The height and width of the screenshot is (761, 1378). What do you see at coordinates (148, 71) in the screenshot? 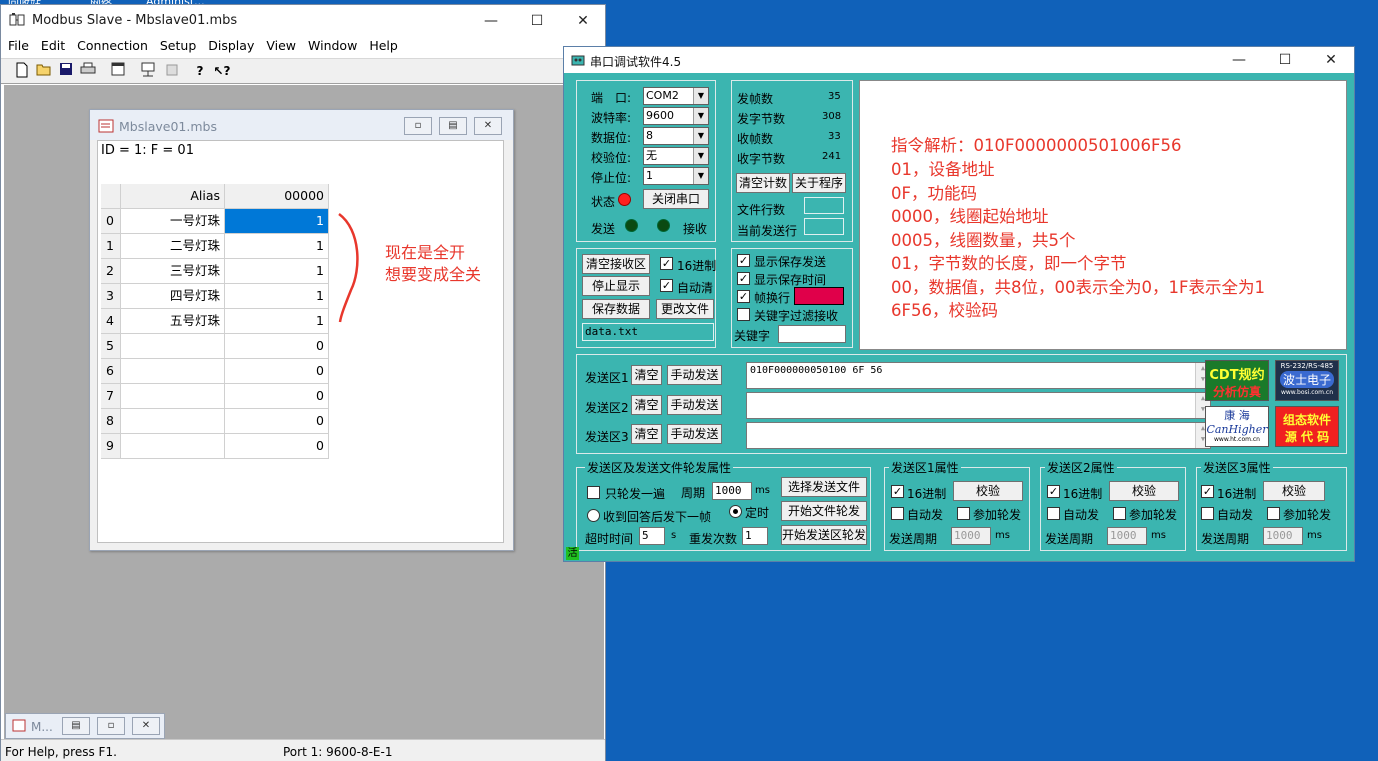
I see `connect-icon` at bounding box center [148, 71].